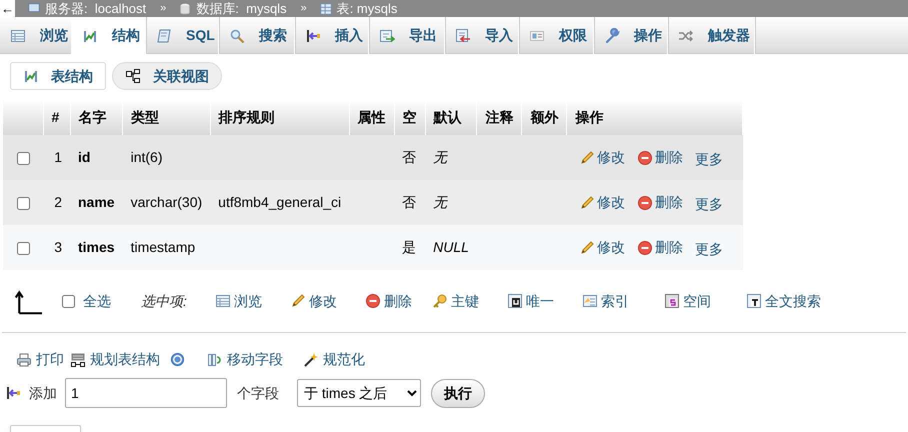 The height and width of the screenshot is (432, 908). I want to click on shuffle-icon, so click(686, 36).